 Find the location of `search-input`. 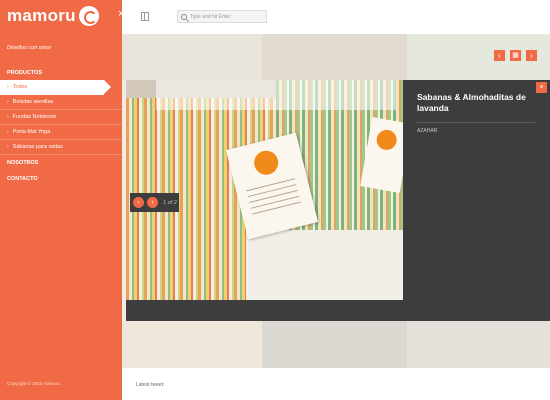

search-input is located at coordinates (227, 16).